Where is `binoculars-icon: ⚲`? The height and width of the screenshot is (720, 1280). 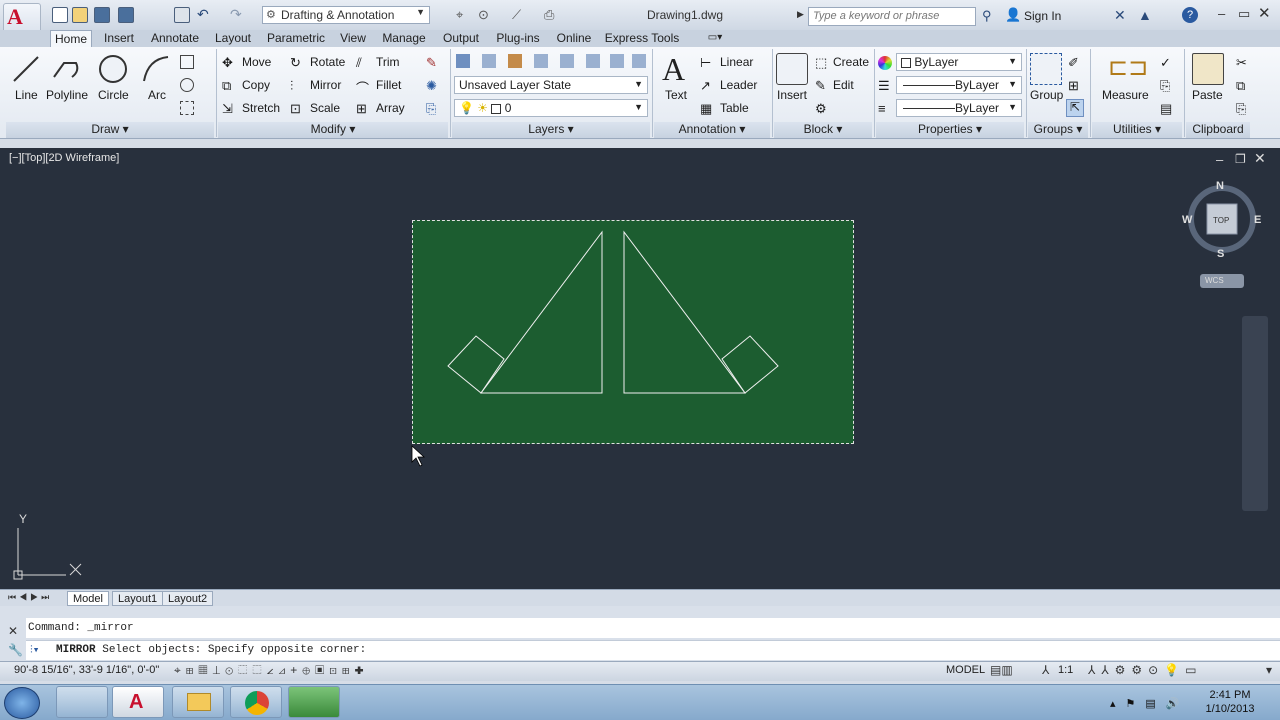 binoculars-icon: ⚲ is located at coordinates (987, 16).